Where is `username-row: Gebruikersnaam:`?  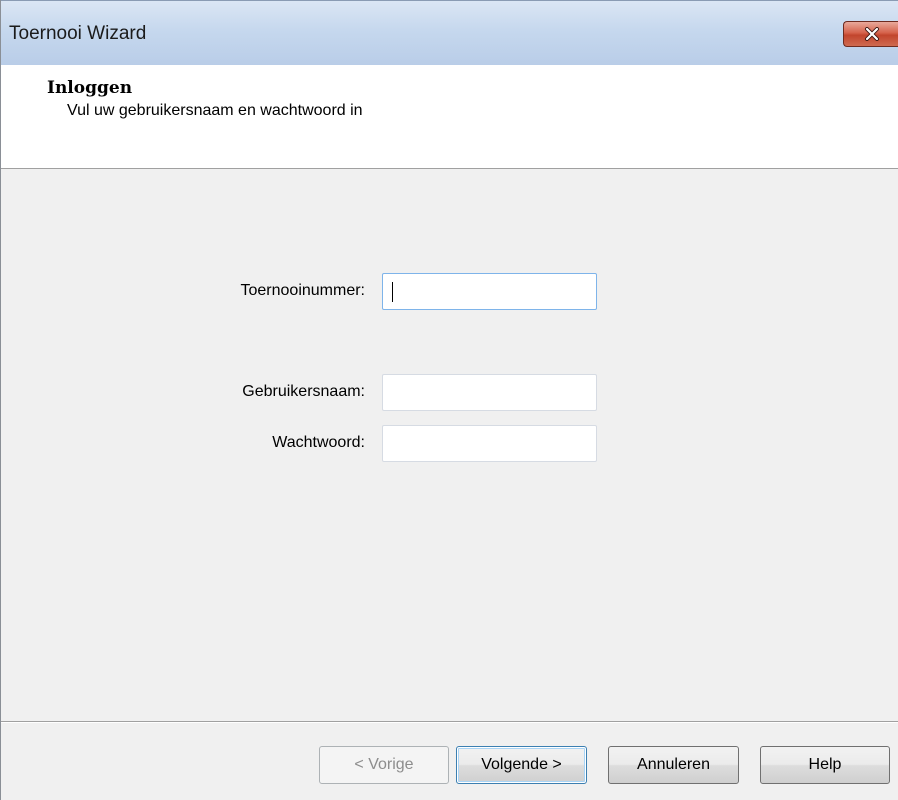 username-row: Gebruikersnaam: is located at coordinates (449, 392).